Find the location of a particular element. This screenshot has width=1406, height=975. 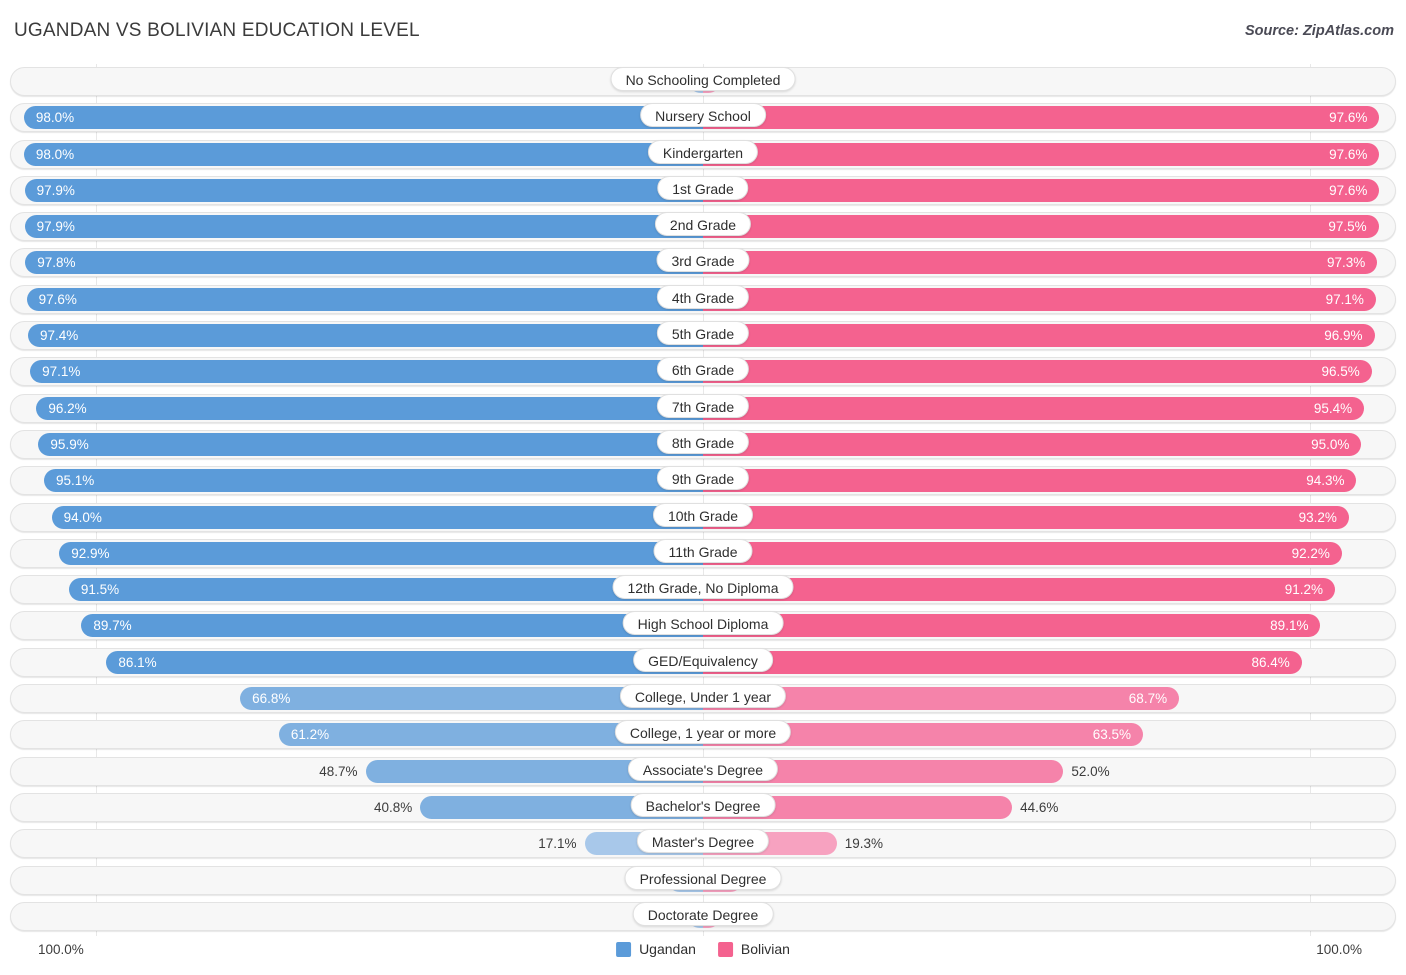

bolivian-bar: 91.2% is located at coordinates (1019, 590).